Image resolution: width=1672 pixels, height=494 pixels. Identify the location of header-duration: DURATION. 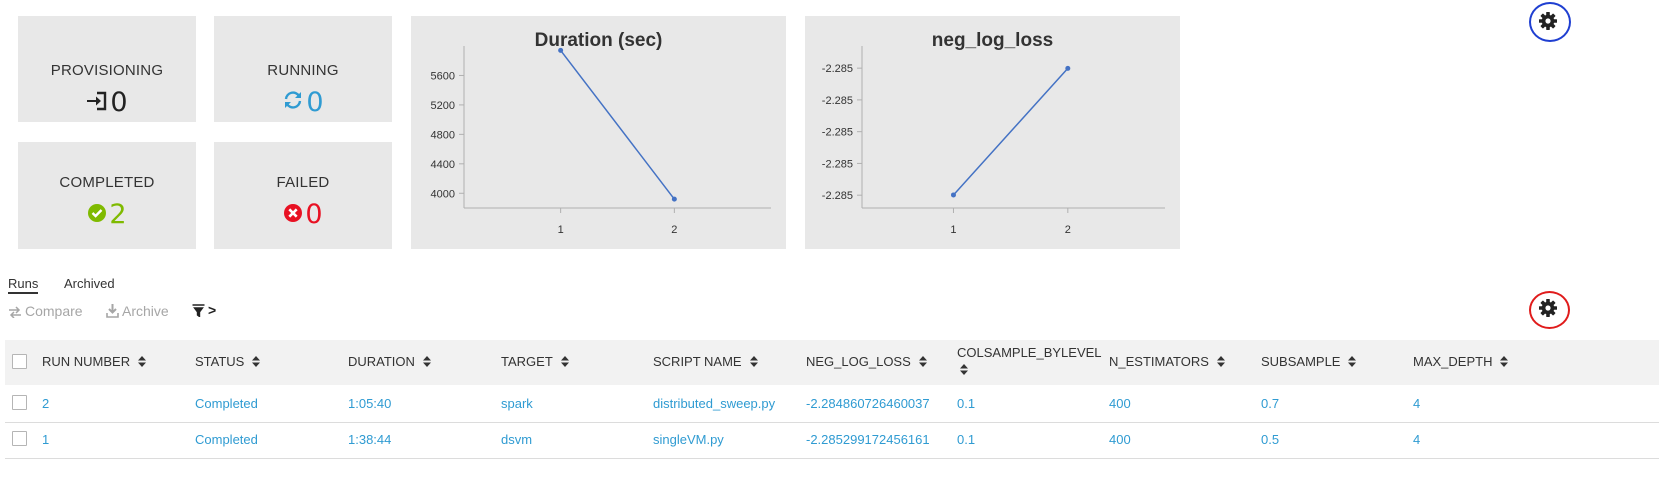
(389, 362).